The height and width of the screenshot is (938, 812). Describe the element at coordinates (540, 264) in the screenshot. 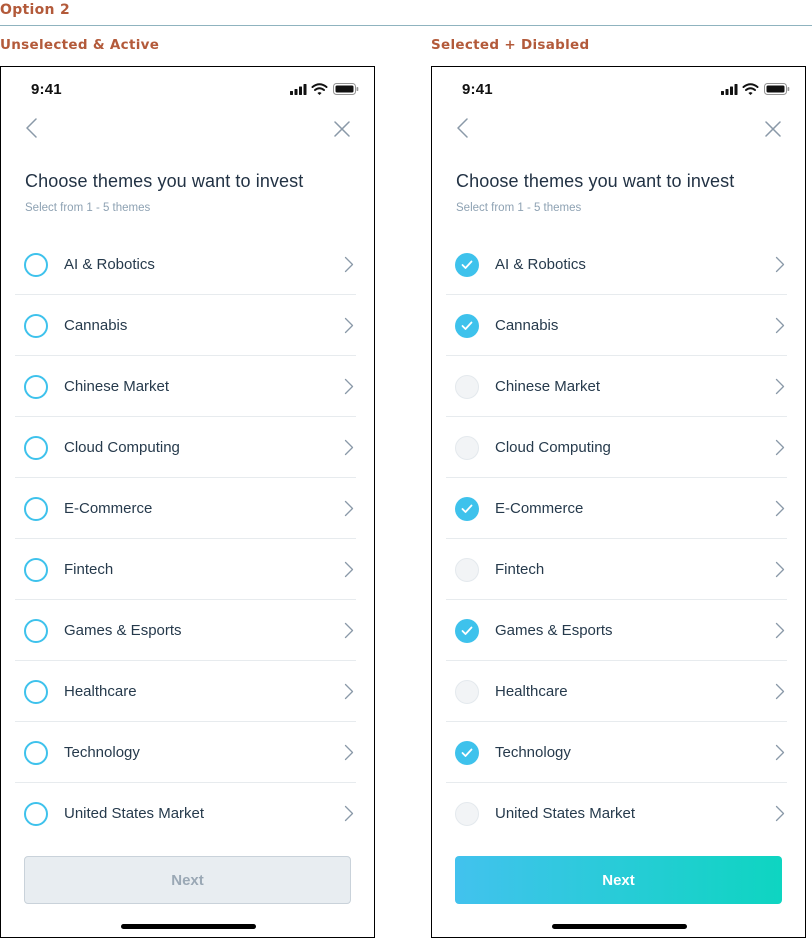

I see `theme-label: AI & Robotics` at that location.